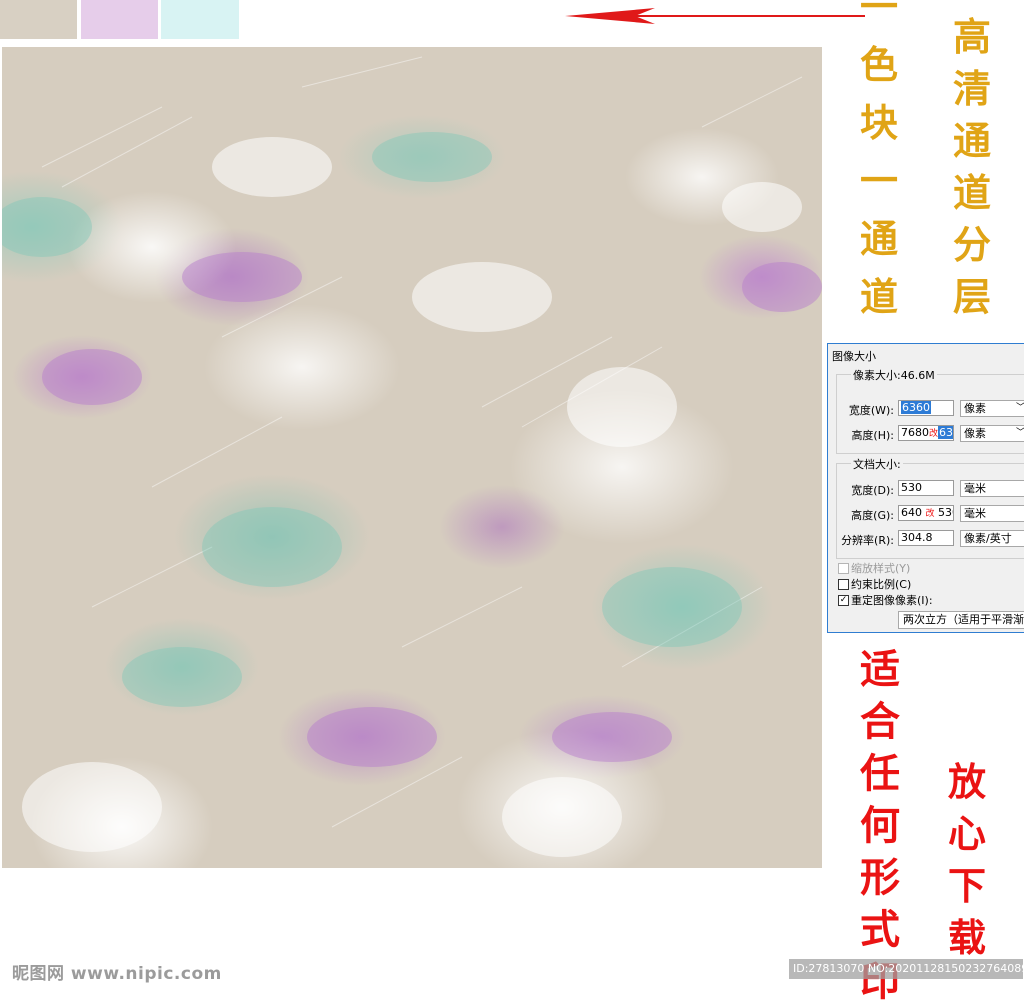 The image size is (1024, 1005). Describe the element at coordinates (906, 969) in the screenshot. I see `image-id-watermark: ID:27813070 NO:20201128150232764089` at that location.